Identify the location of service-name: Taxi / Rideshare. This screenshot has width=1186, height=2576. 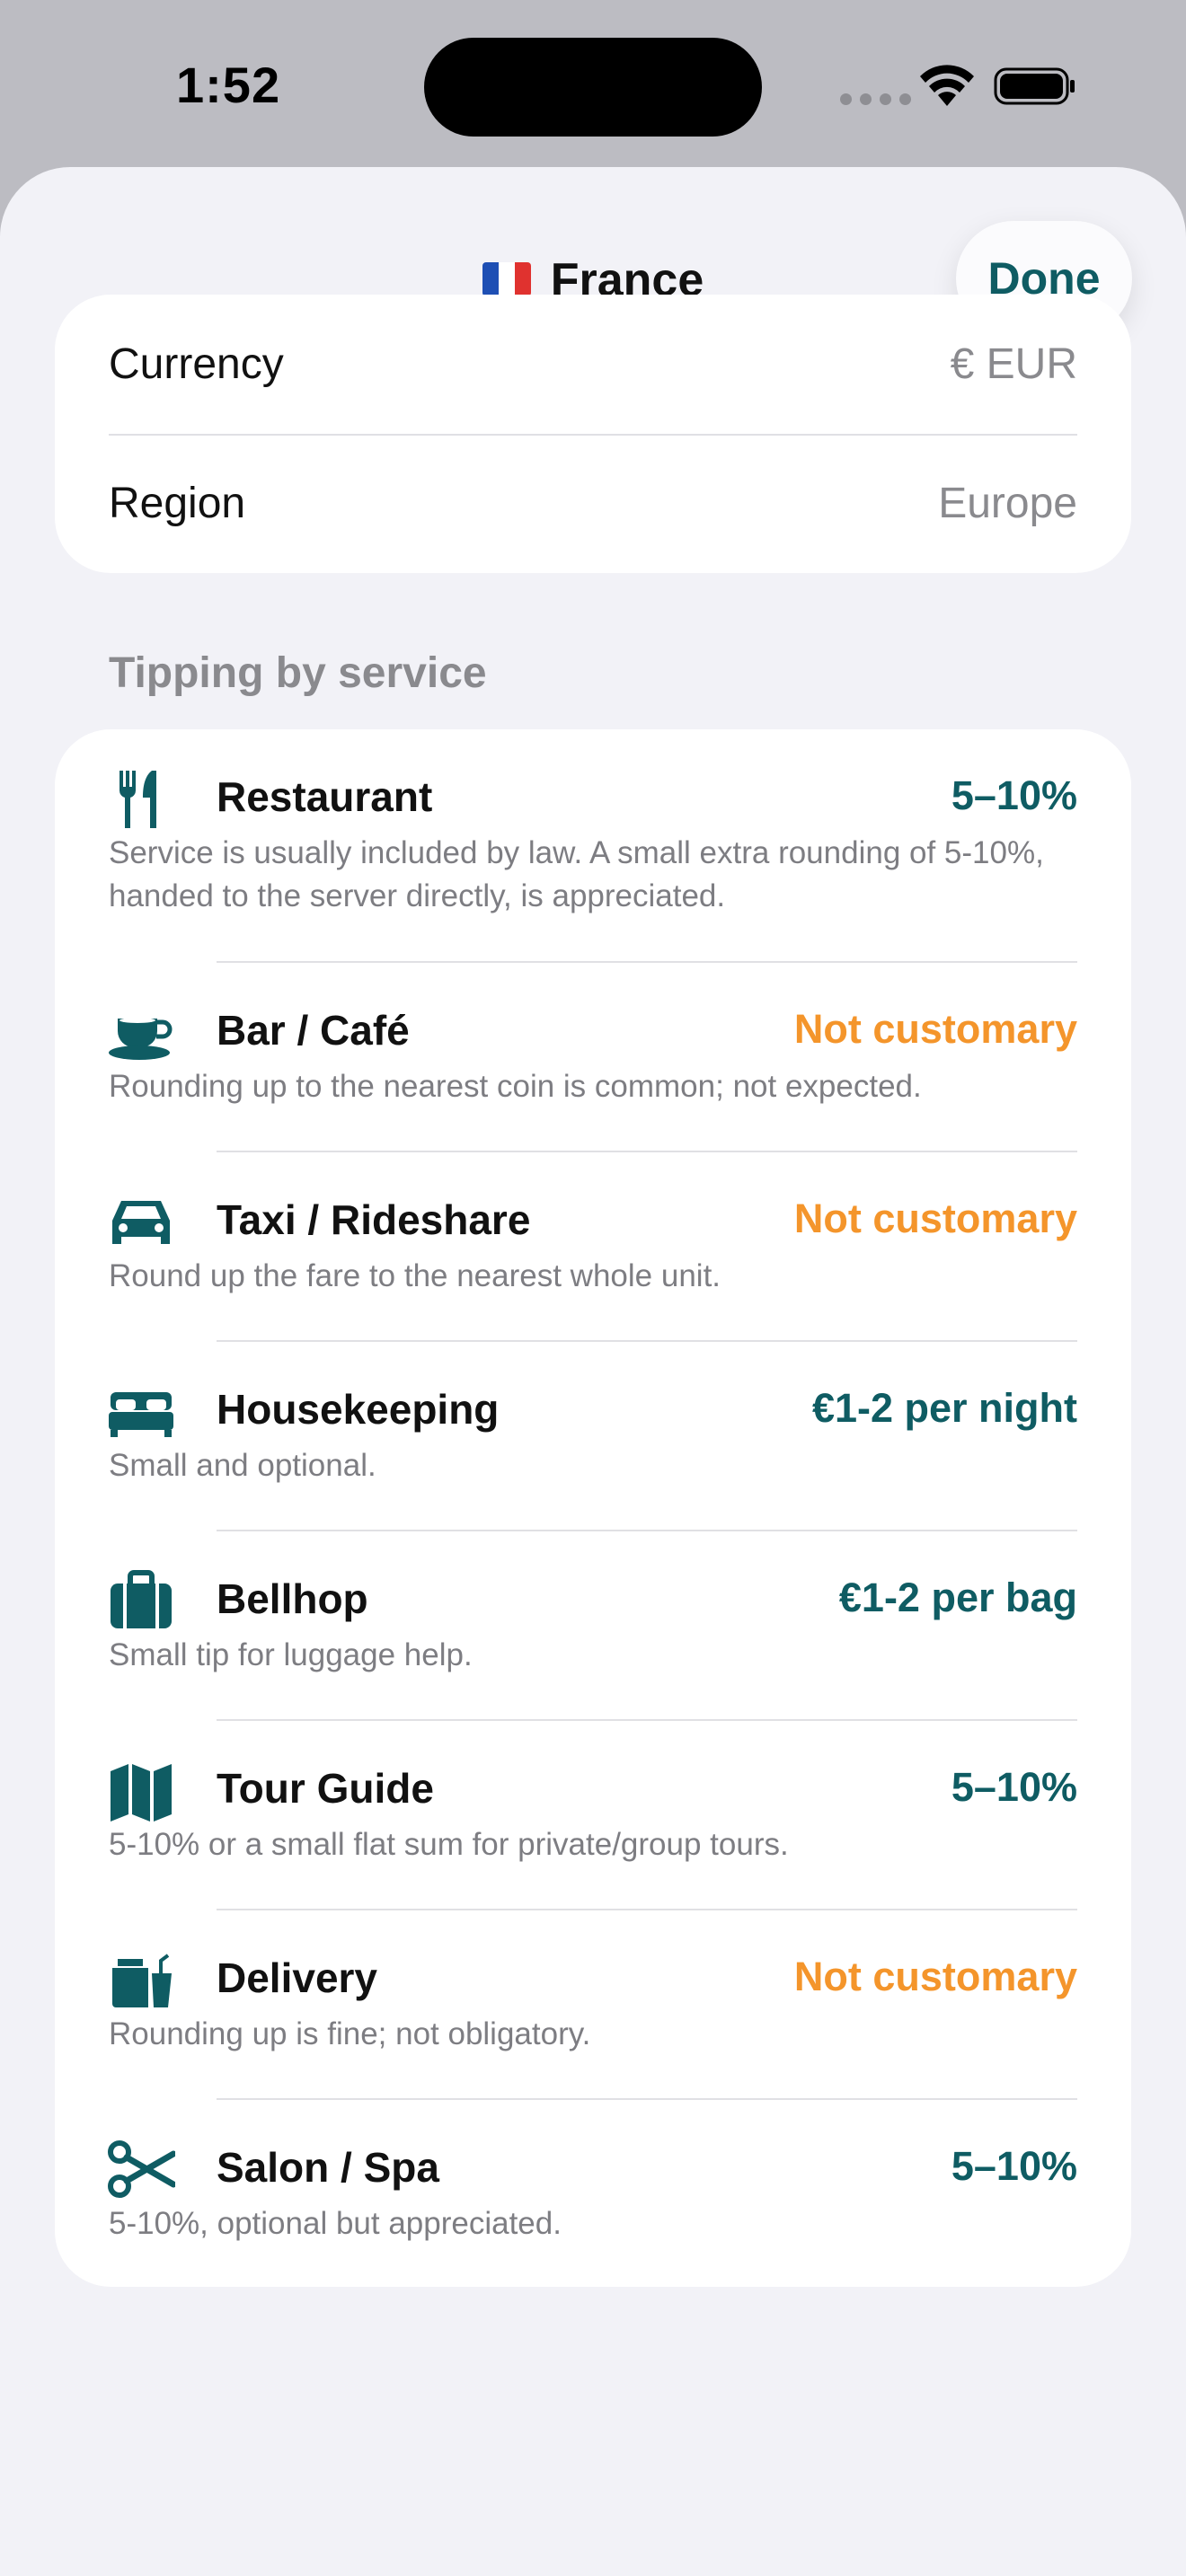
(374, 1219).